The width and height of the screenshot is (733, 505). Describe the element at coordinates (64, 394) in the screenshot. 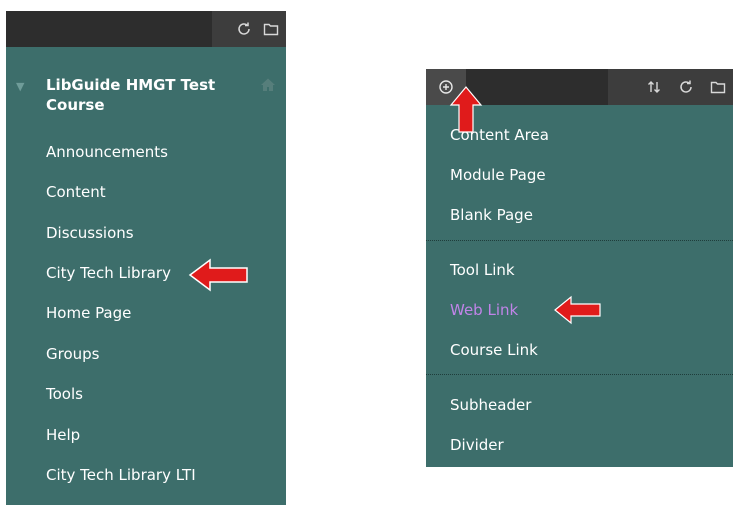

I see `nav-item-tools: Tools` at that location.